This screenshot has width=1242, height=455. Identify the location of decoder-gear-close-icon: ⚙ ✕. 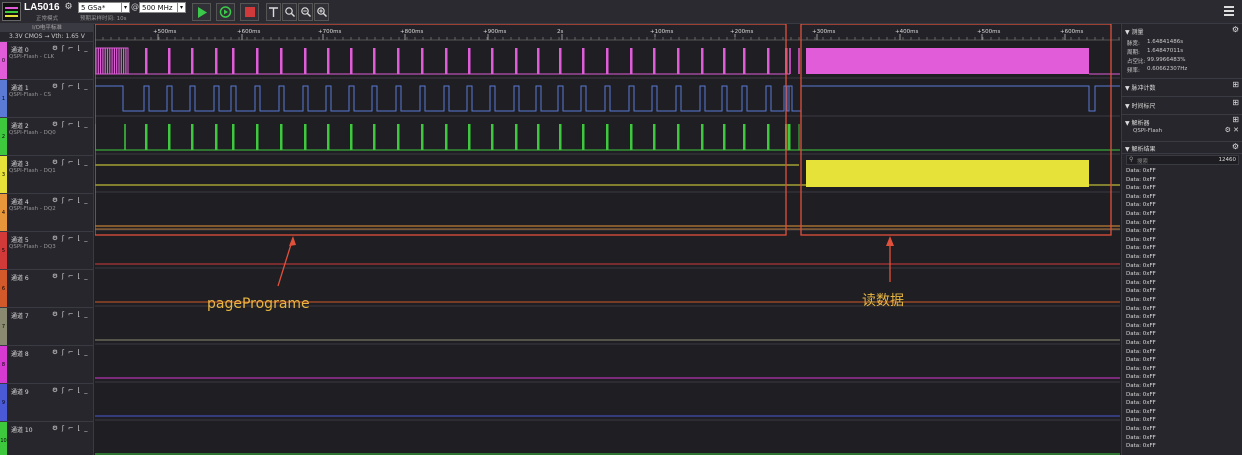
(1232, 130).